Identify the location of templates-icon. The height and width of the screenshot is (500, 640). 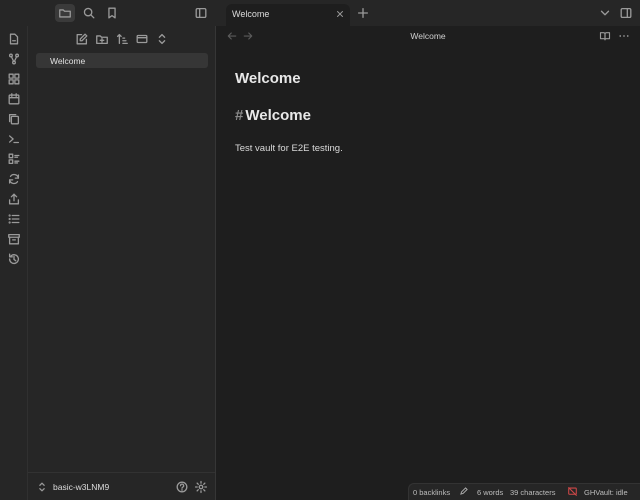
(14, 159).